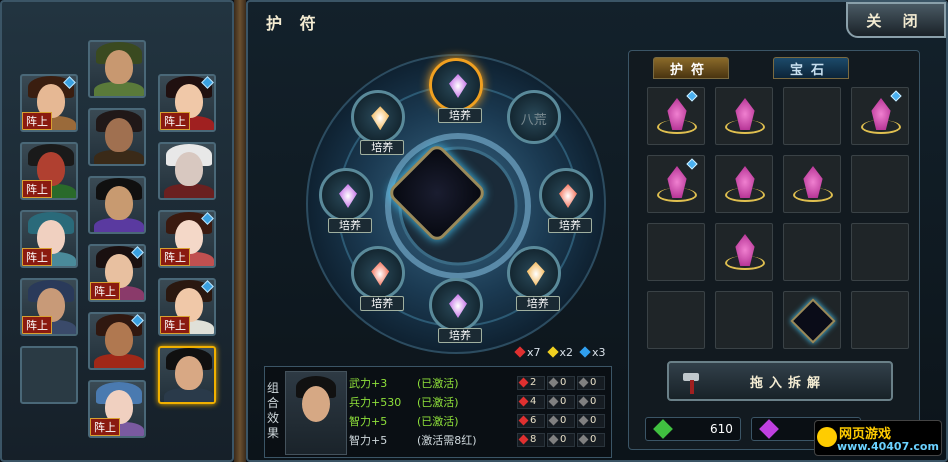  I want to click on green-currency: 610, so click(693, 429).